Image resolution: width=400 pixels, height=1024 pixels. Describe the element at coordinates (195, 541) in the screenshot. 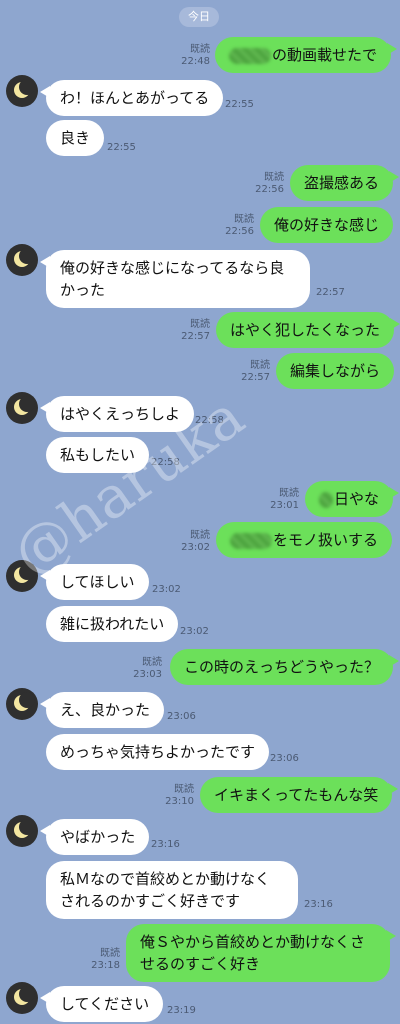

I see `read-receipt: 既読 23:02` at that location.